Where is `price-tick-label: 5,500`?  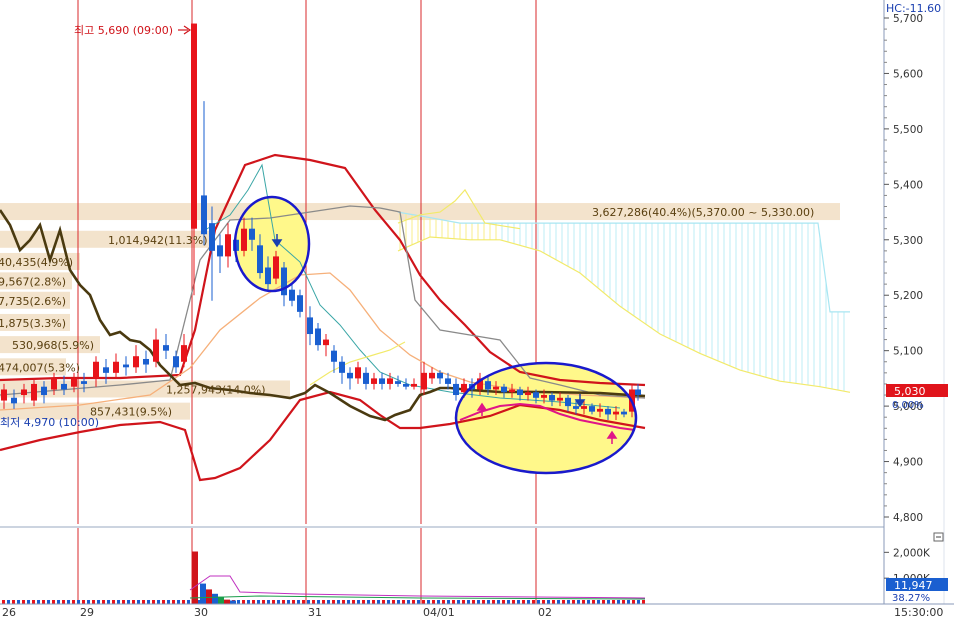
price-tick-label: 5,500 is located at coordinates (908, 130).